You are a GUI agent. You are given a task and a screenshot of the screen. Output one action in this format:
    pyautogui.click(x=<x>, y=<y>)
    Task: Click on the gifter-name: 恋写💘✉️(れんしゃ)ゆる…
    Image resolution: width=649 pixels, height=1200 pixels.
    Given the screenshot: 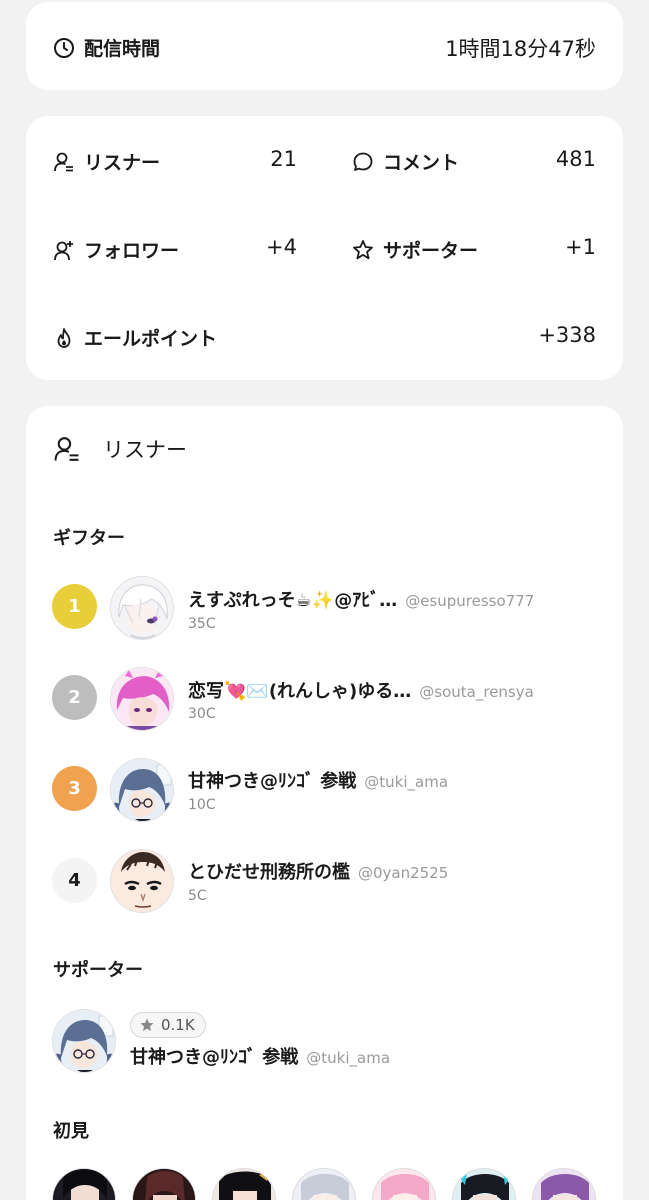 What is the action you would take?
    pyautogui.click(x=299, y=690)
    